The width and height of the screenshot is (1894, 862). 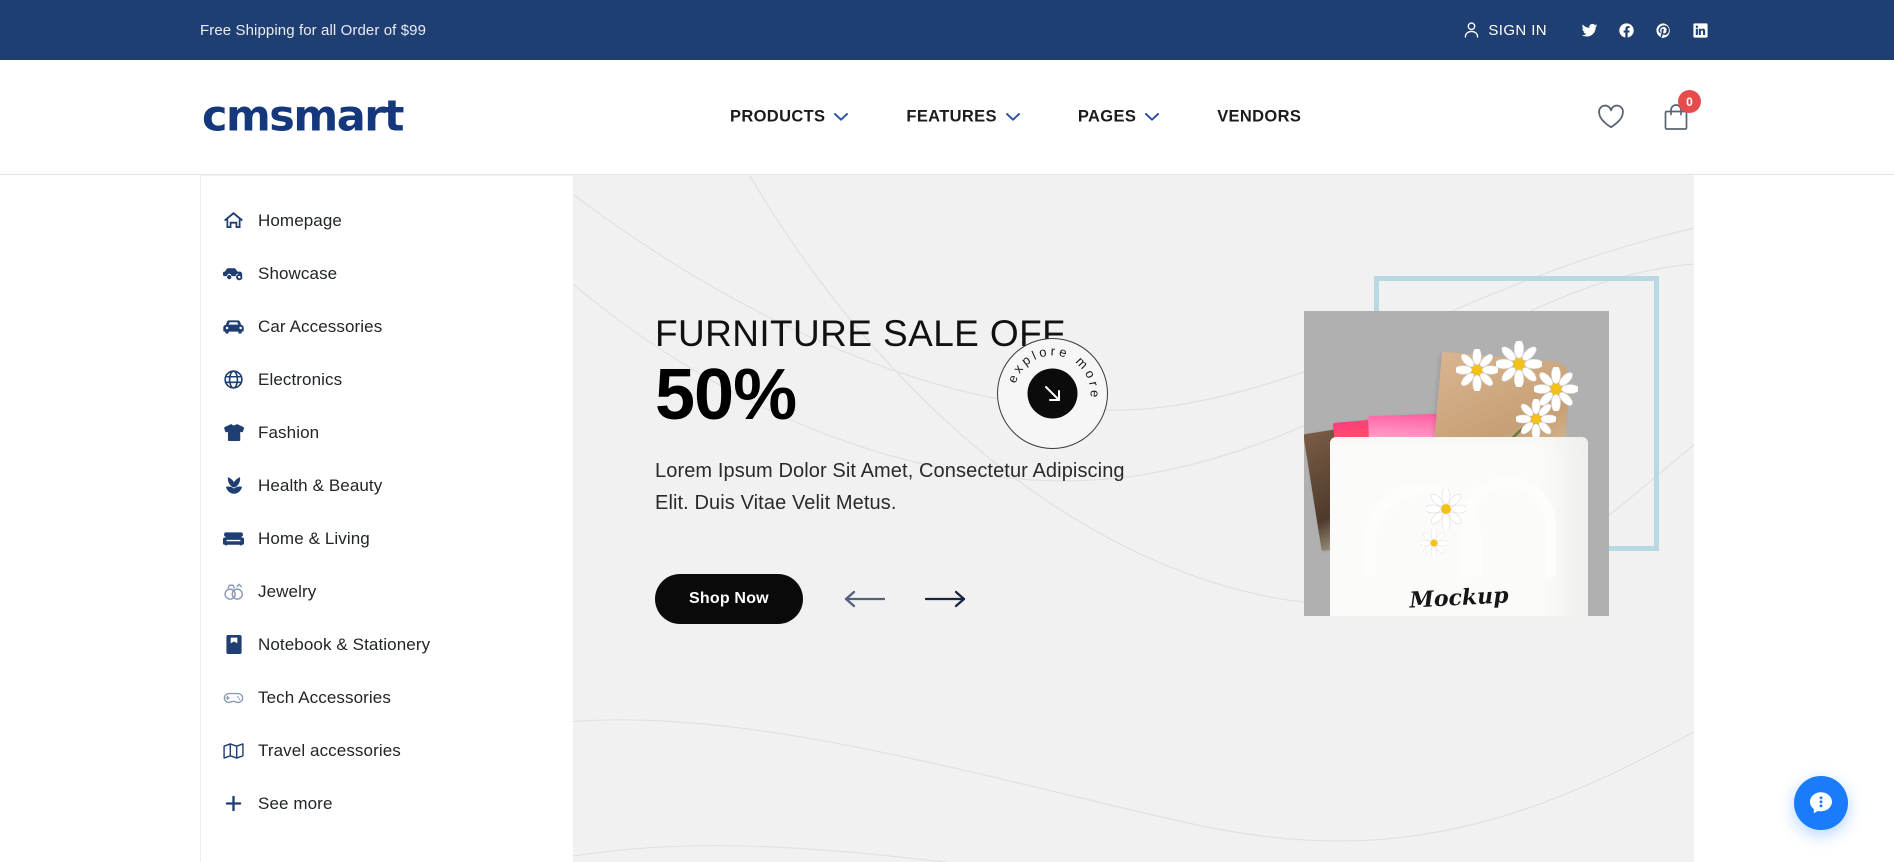 I want to click on sidebar-item-label: Jewelry, so click(x=287, y=591).